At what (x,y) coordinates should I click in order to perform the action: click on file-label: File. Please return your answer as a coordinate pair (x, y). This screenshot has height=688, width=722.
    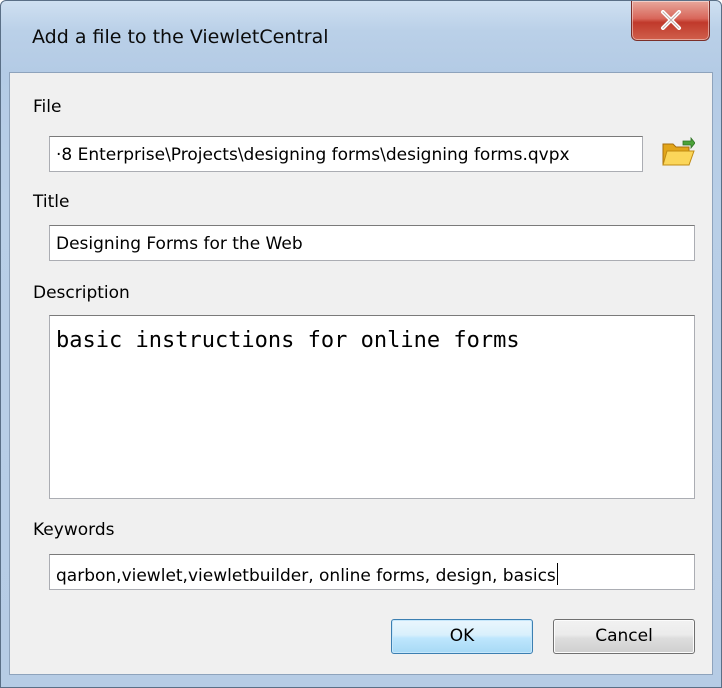
    Looking at the image, I should click on (47, 107).